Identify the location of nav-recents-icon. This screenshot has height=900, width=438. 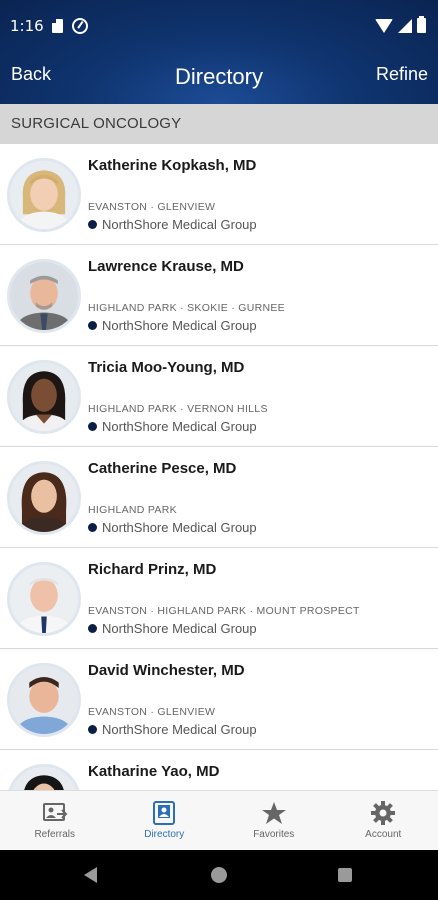
(345, 875).